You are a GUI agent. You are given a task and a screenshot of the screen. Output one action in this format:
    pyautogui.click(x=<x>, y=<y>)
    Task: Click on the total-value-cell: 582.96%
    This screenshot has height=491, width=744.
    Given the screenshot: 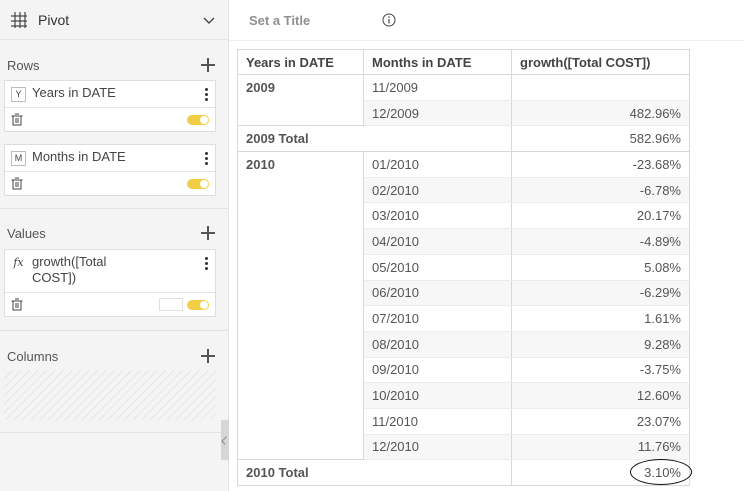 What is the action you would take?
    pyautogui.click(x=600, y=139)
    